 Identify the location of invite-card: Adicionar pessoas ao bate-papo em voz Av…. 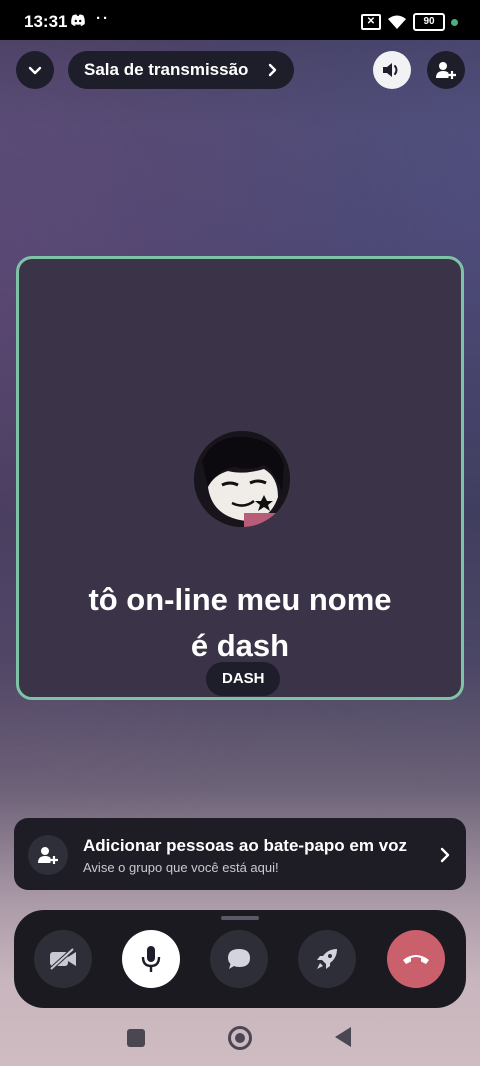
(240, 854).